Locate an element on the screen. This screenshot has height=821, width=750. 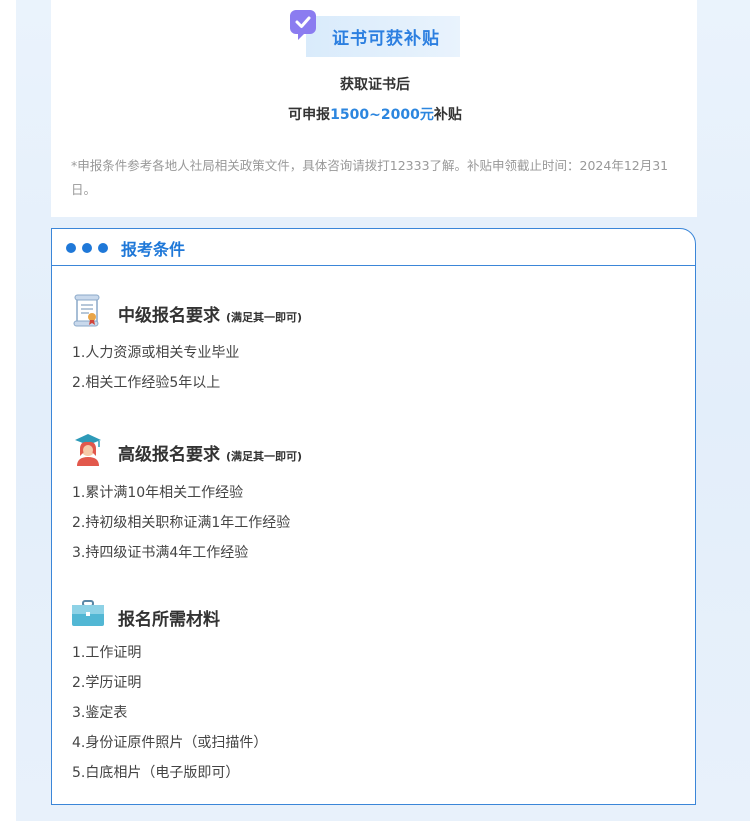
list-item: 3.持四级证书满4年工作经验 is located at coordinates (160, 553).